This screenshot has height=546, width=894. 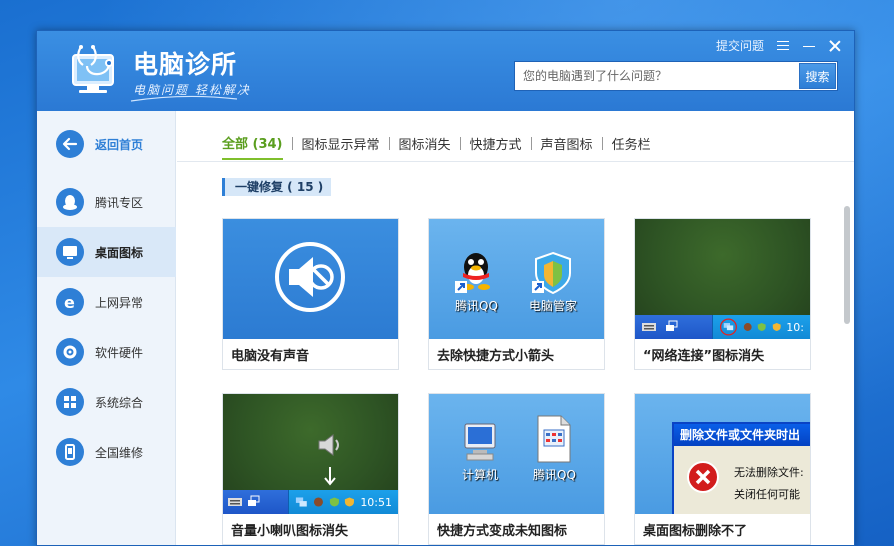 I want to click on monitor-icon, so click(x=70, y=252).